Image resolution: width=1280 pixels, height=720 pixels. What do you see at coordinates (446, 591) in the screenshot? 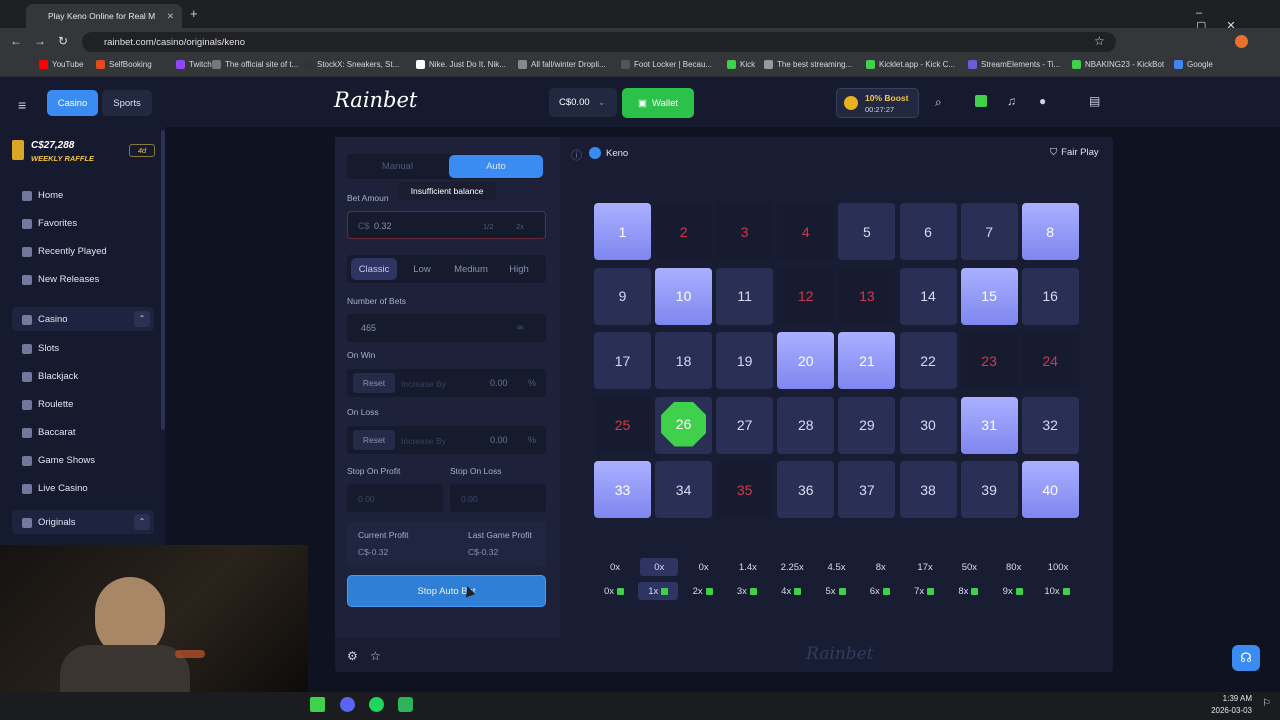
I see `stop-auto-bet-button: Stop Auto Bet` at bounding box center [446, 591].